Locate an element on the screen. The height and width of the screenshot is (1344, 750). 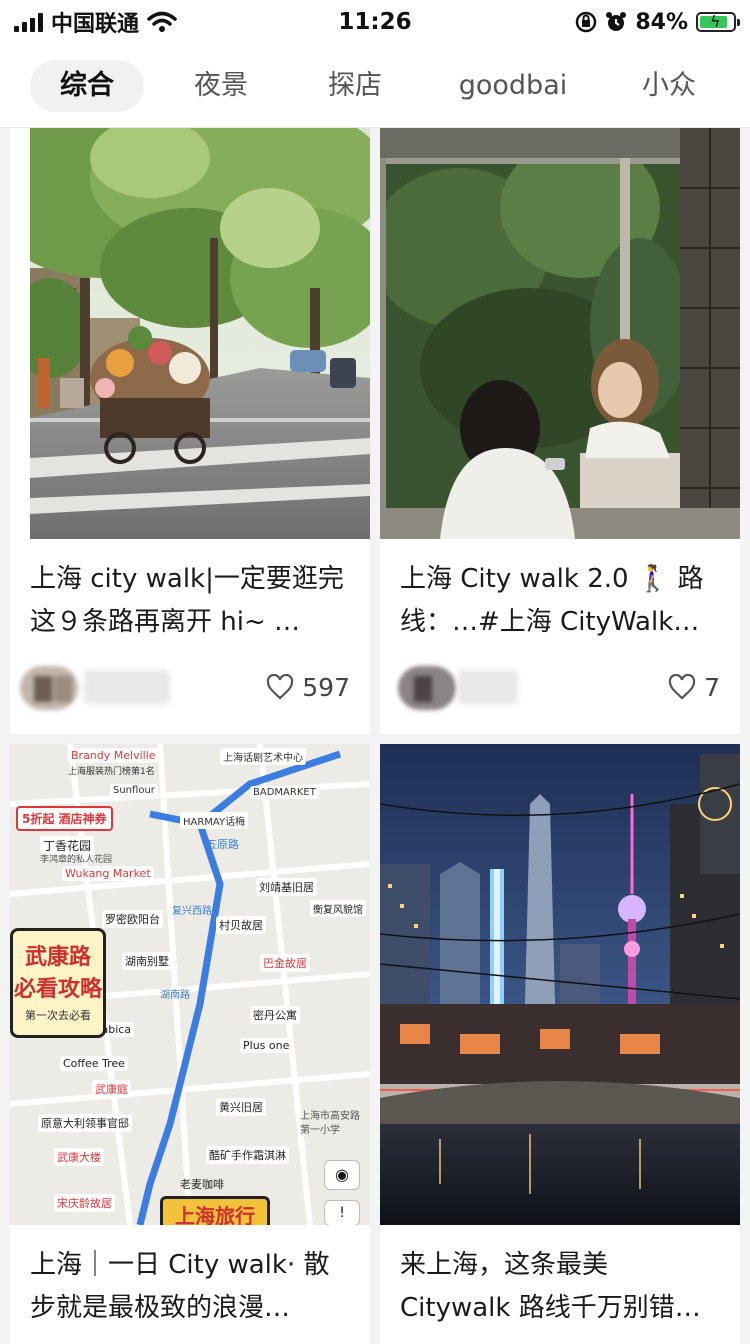
tab-xiaozhong: 小众 is located at coordinates (669, 86).